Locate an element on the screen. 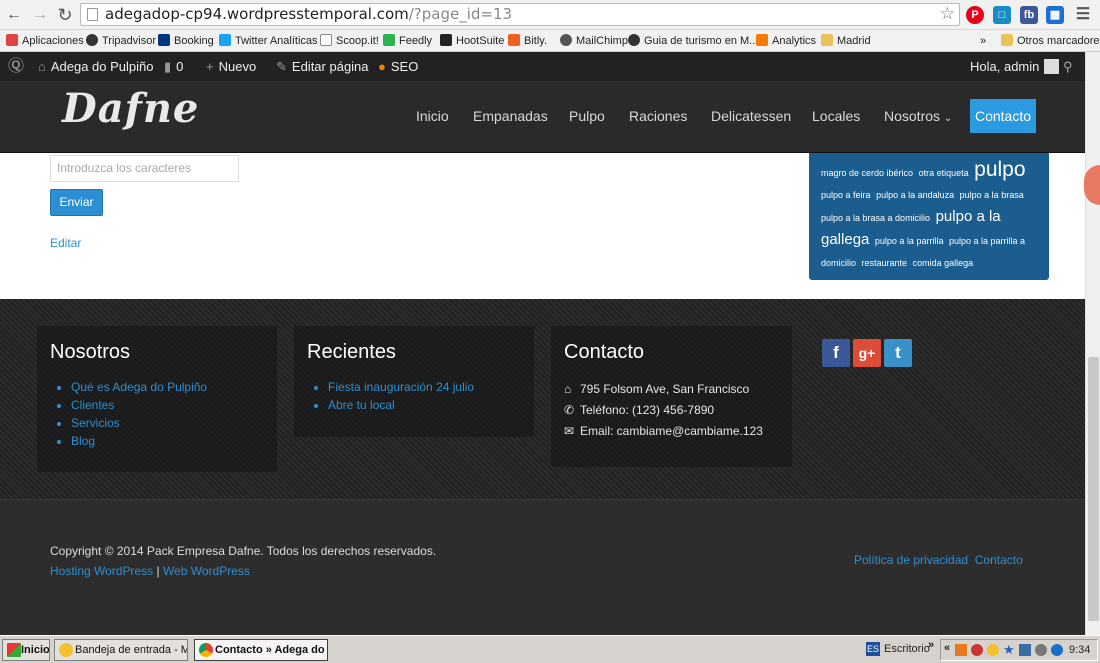 The width and height of the screenshot is (1100, 663). bookmark-hootsuite: HootSuite is located at coordinates (472, 41).